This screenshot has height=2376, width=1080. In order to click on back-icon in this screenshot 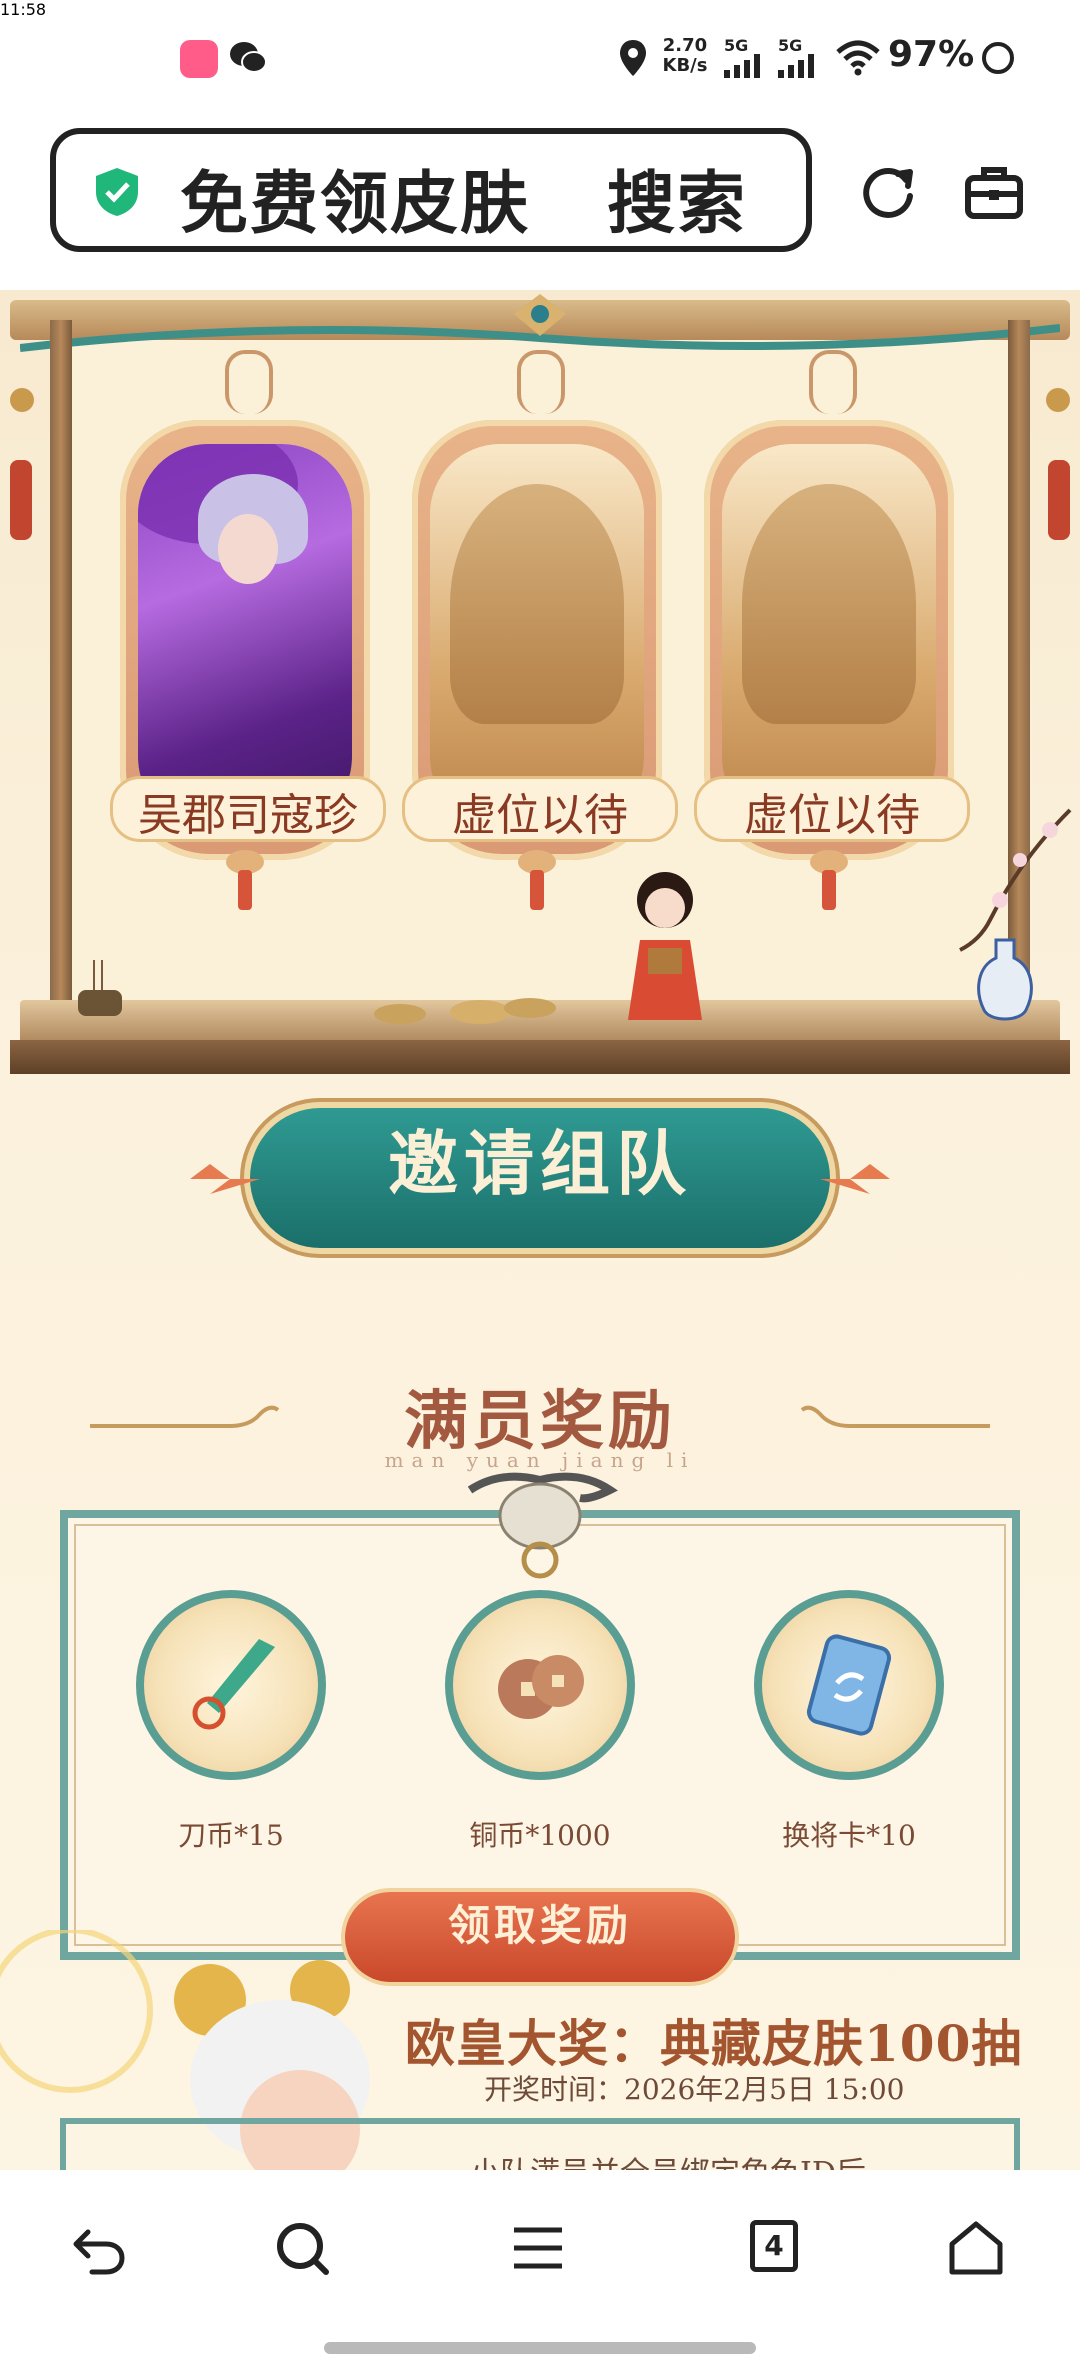, I will do `click(100, 2248)`.